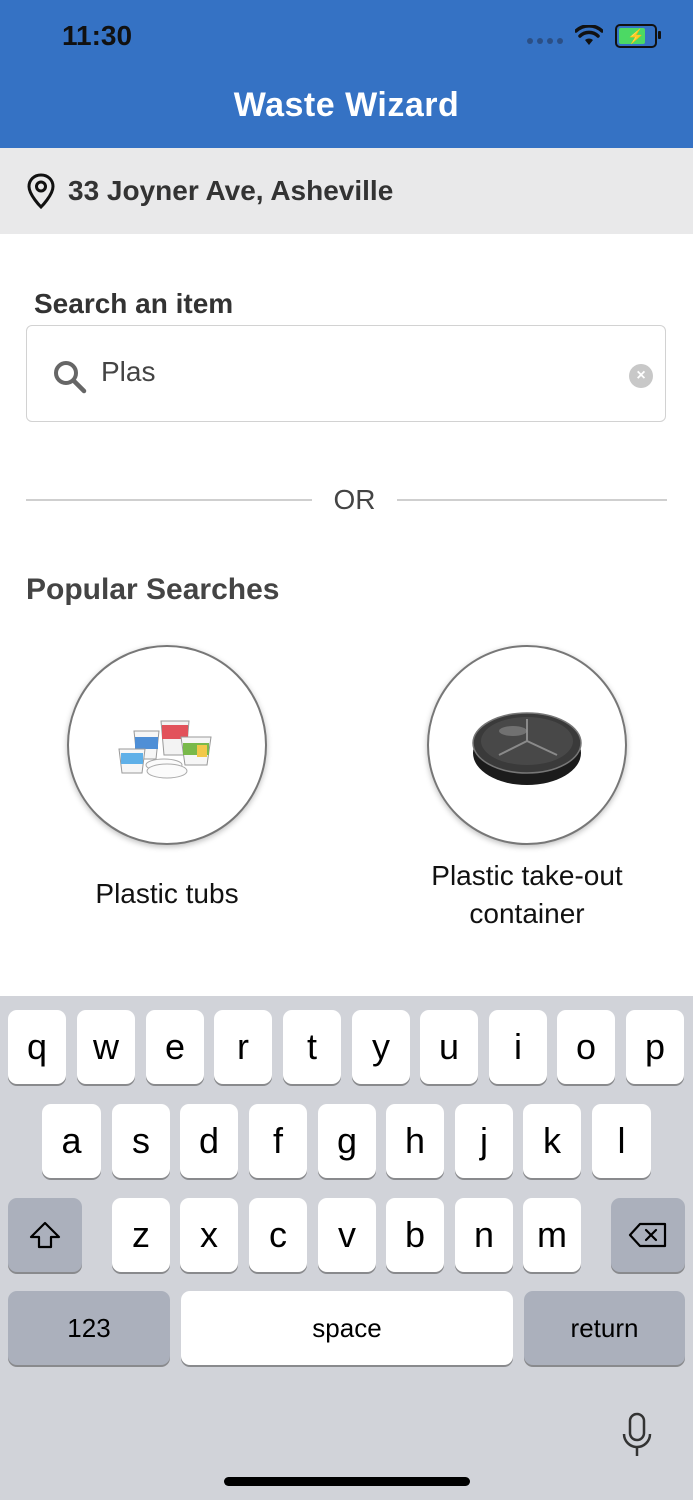 The width and height of the screenshot is (693, 1500). Describe the element at coordinates (278, 1141) in the screenshot. I see `key-f: f` at that location.